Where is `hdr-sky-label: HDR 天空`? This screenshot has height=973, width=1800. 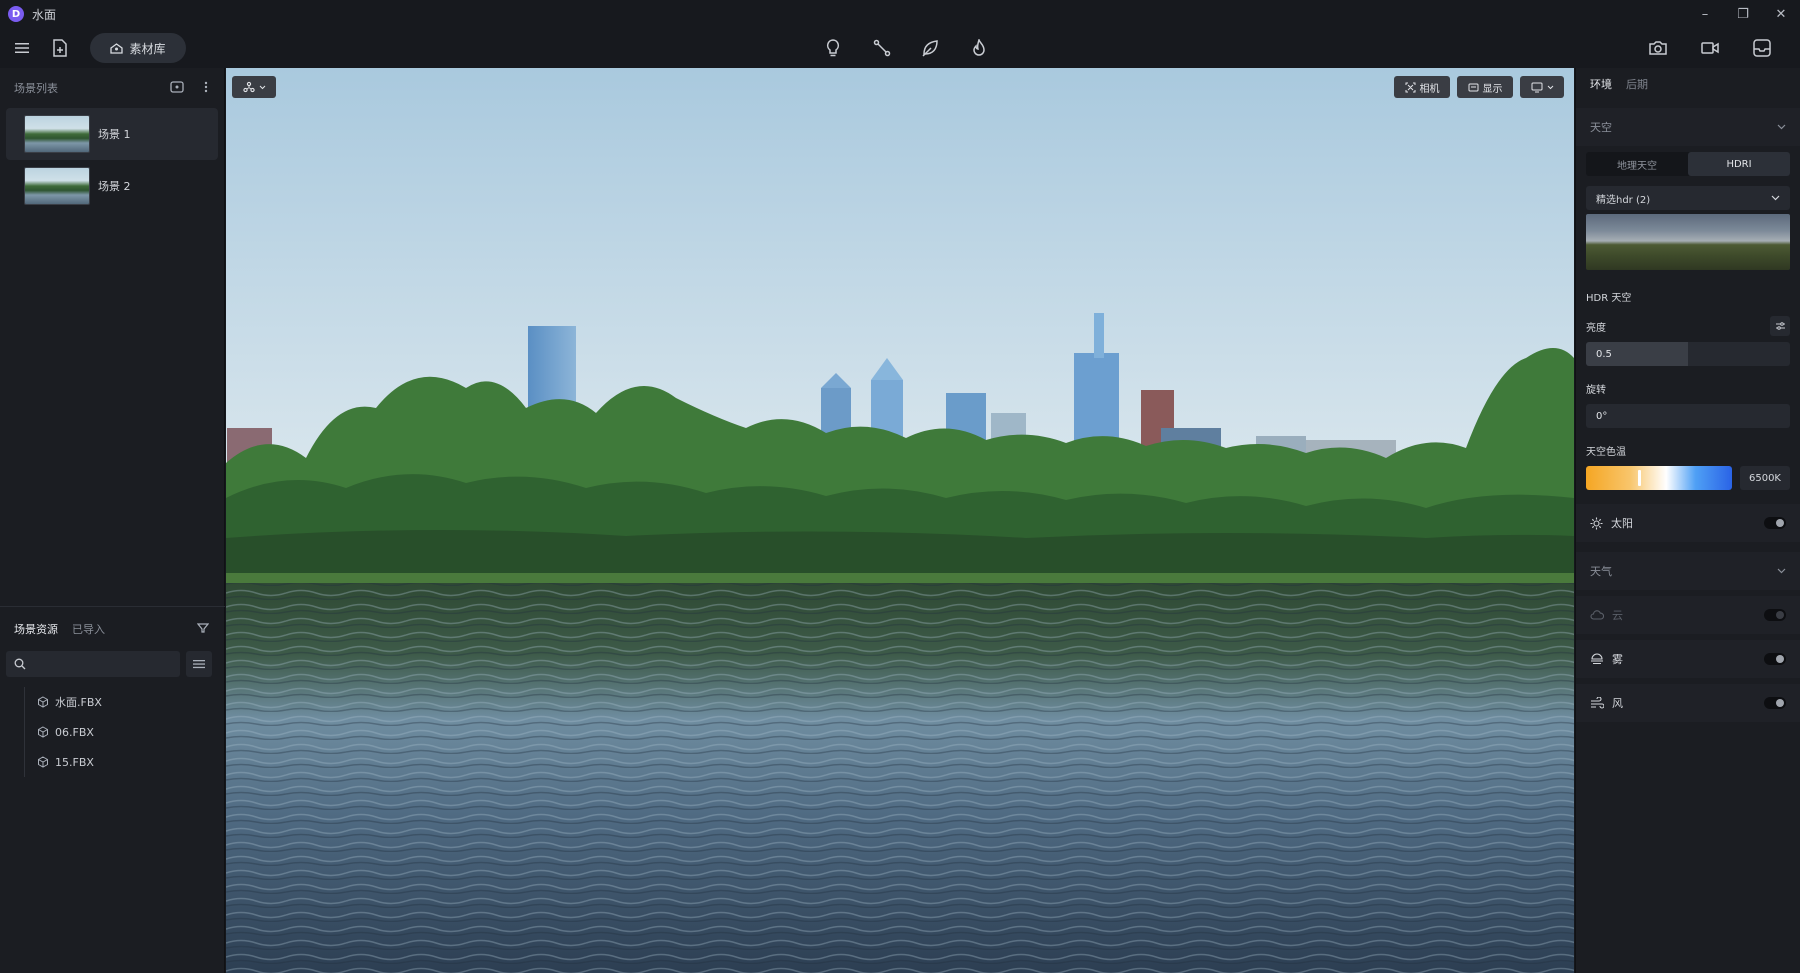 hdr-sky-label: HDR 天空 is located at coordinates (1688, 296).